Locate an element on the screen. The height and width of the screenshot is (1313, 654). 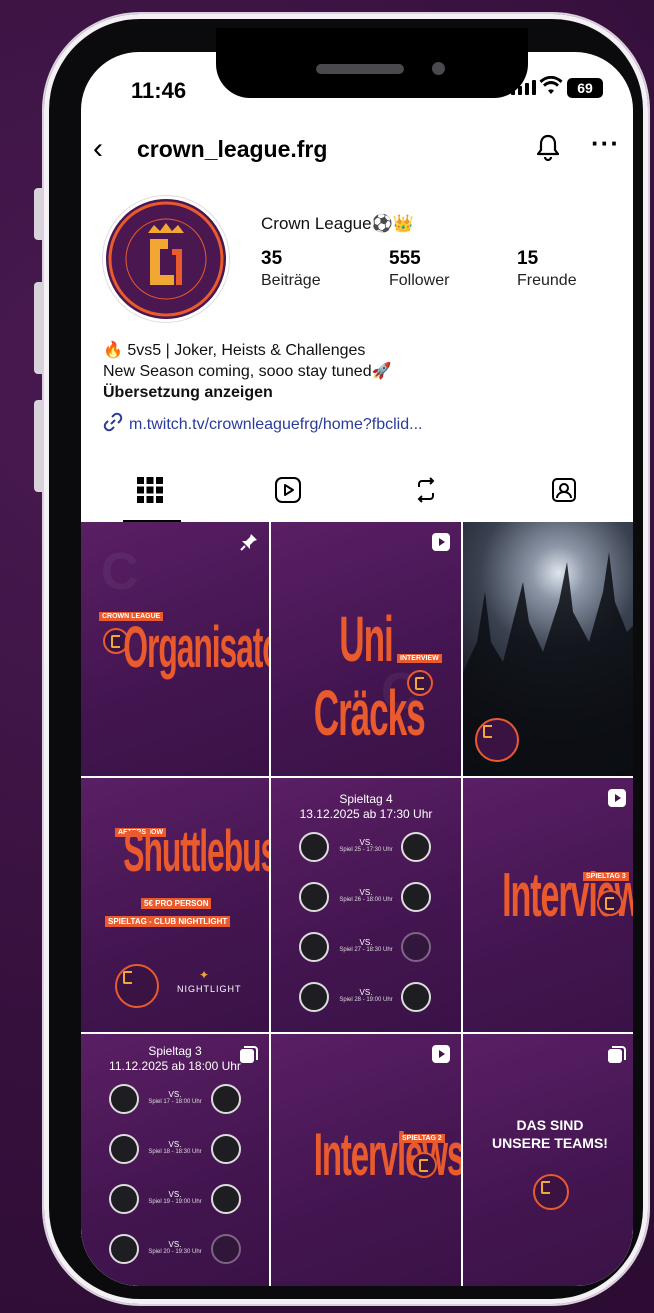
post-unsere-teams: DAS SIND UNSERE TEAMS! is located at coordinates (548, 1160).